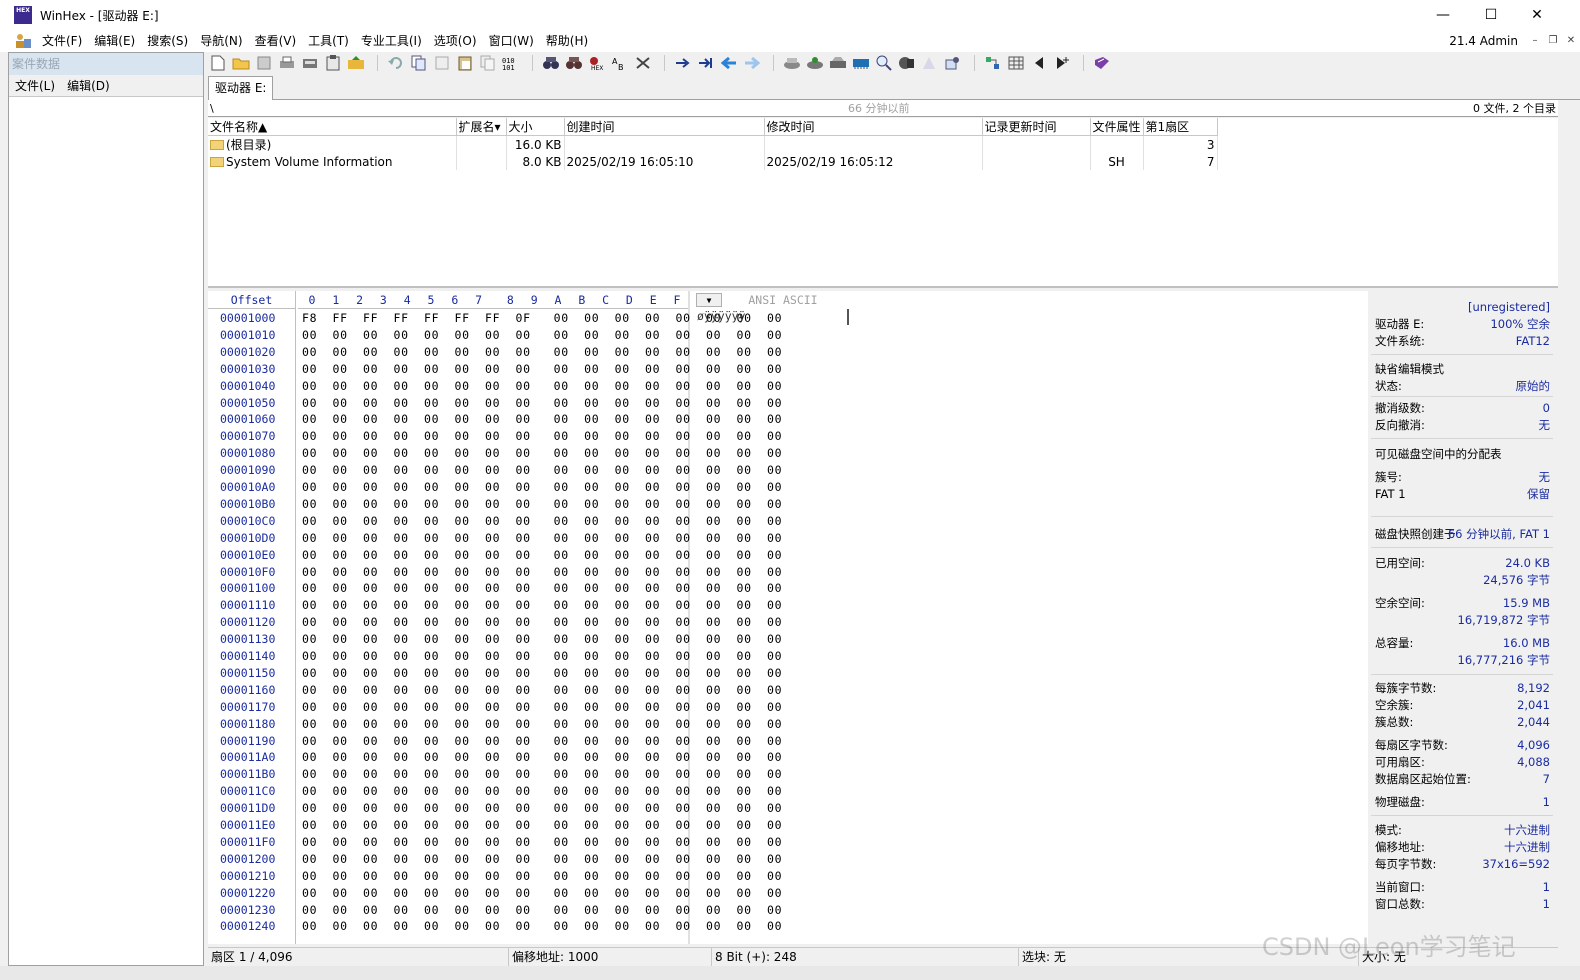  Describe the element at coordinates (287, 63) in the screenshot. I see `print-icon` at that location.